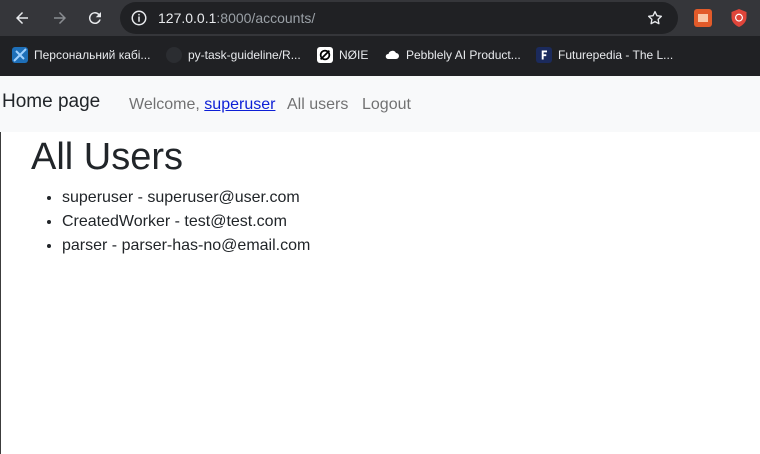  What do you see at coordinates (107, 157) in the screenshot?
I see `page-title: All Users` at bounding box center [107, 157].